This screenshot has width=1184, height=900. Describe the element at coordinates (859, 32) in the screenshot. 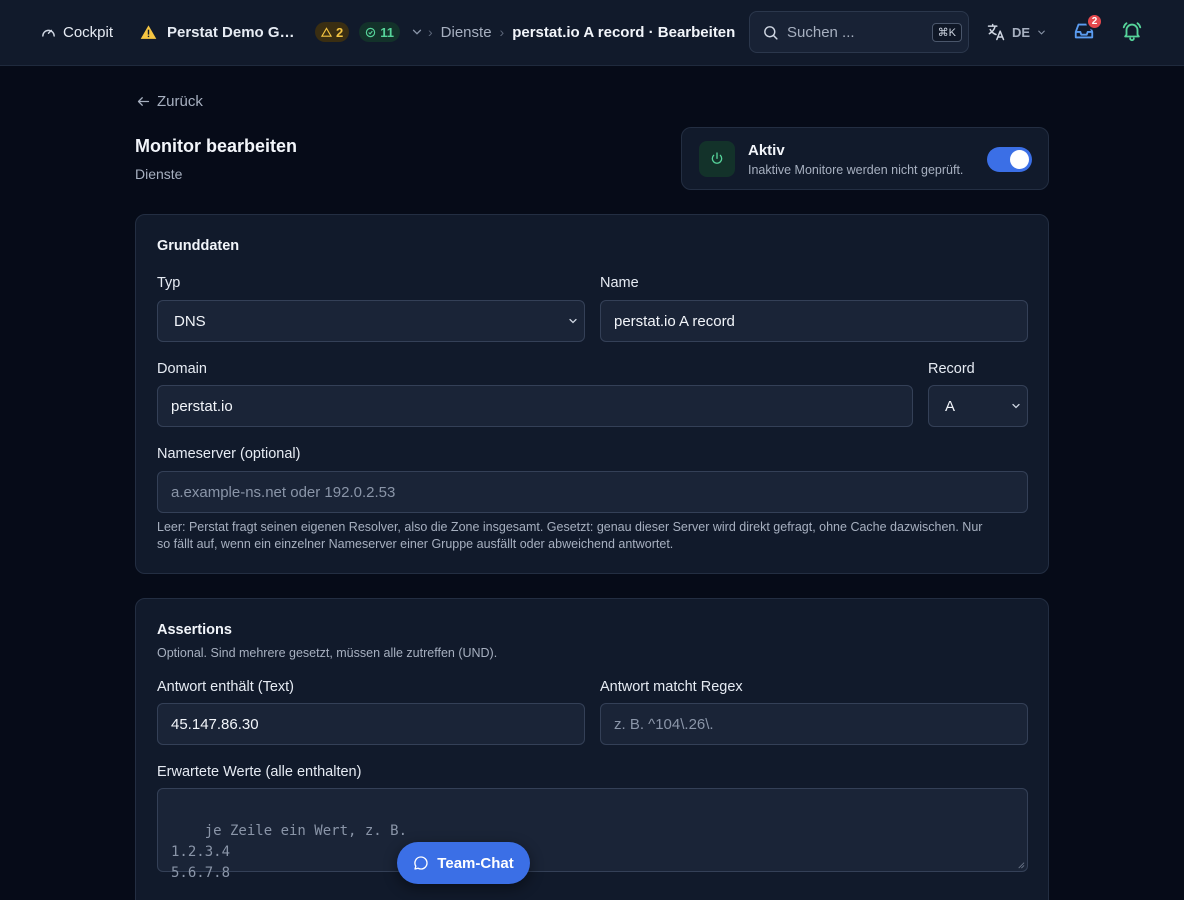

I see `search-input: Suchen ... ⌘K` at that location.